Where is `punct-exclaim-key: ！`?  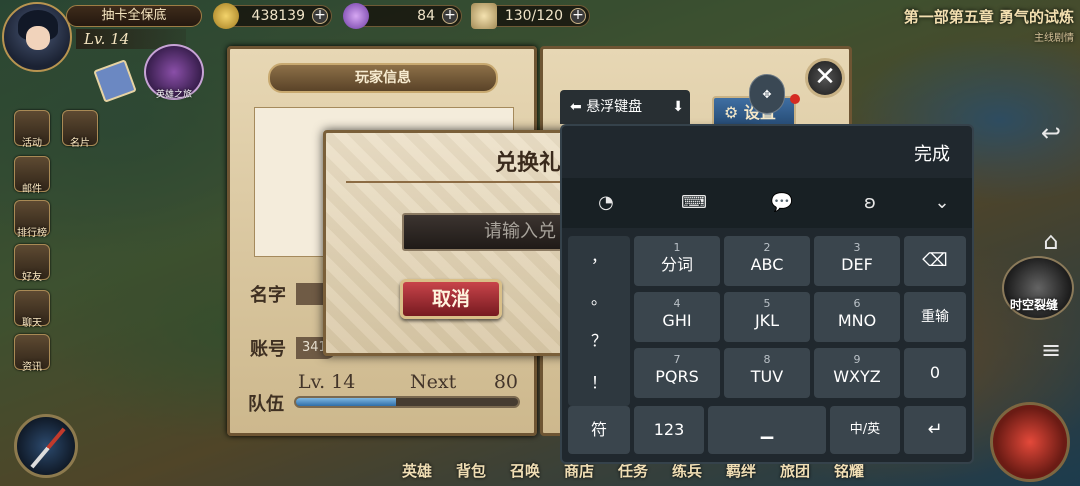 punct-exclaim-key: ！ is located at coordinates (599, 383).